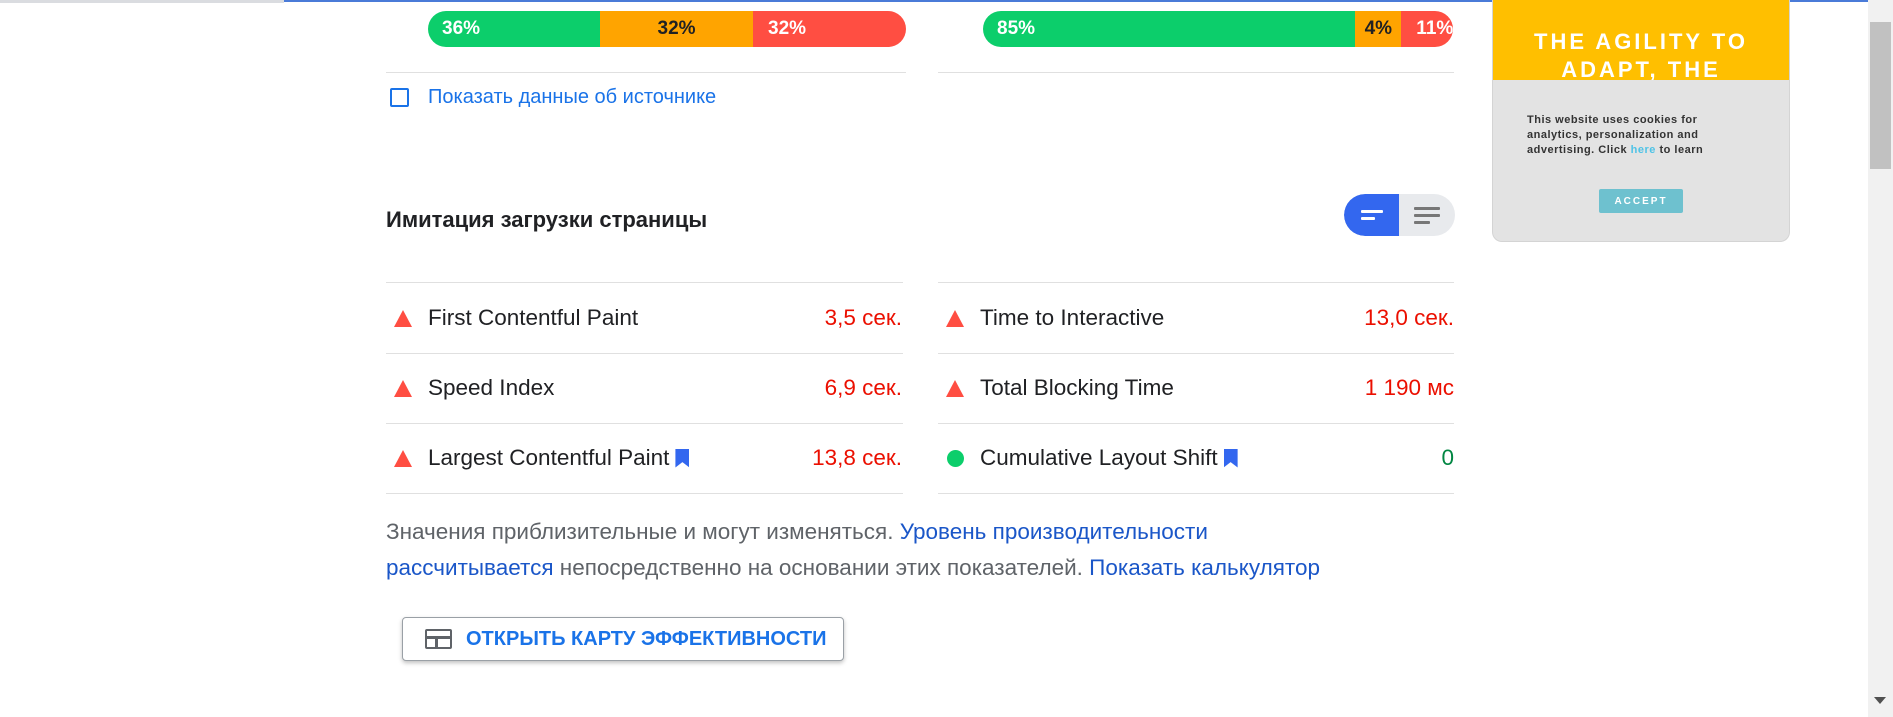  What do you see at coordinates (646, 638) in the screenshot?
I see `treemap-button-label: ОТКРЫТЬ КАРТУ ЭФФЕКТИВНОСТИ` at bounding box center [646, 638].